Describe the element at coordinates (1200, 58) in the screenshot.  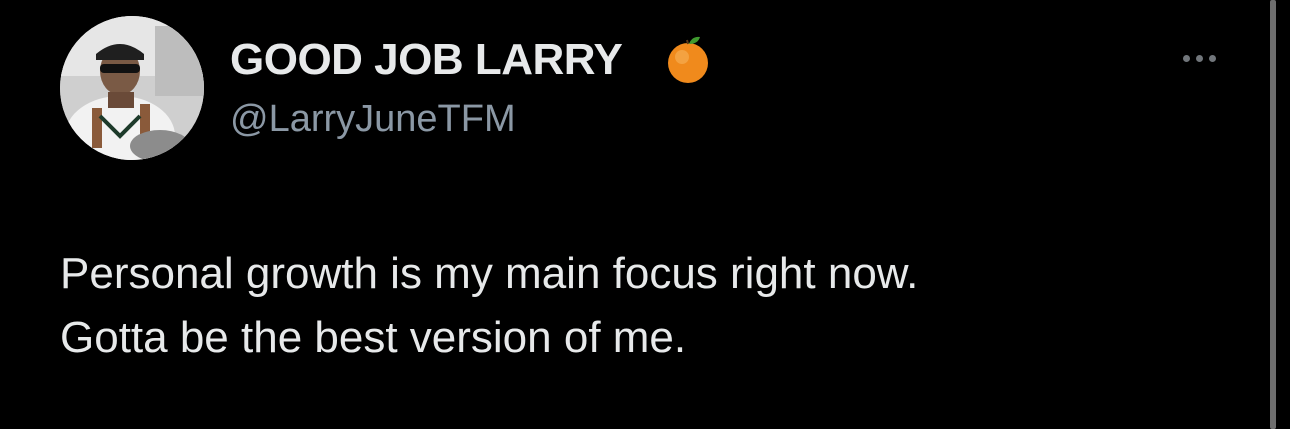
I see `more-options-icon` at that location.